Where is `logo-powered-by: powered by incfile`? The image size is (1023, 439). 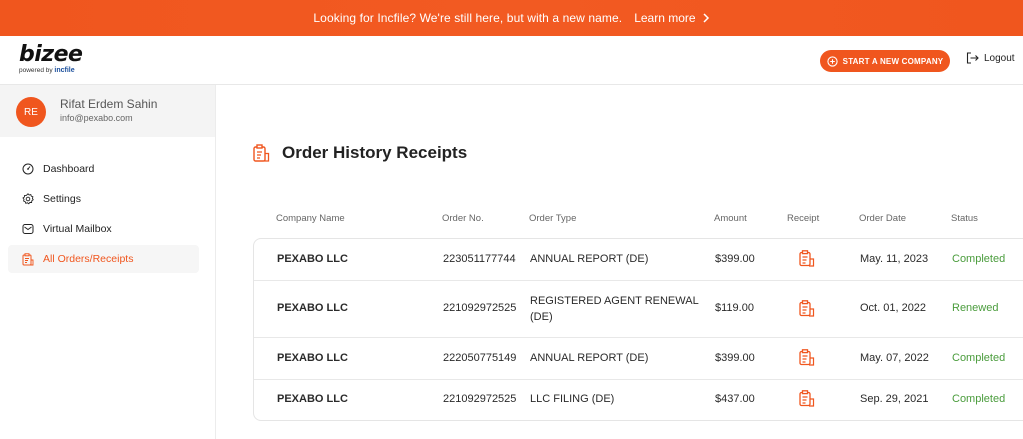 logo-powered-by: powered by incfile is located at coordinates (50, 70).